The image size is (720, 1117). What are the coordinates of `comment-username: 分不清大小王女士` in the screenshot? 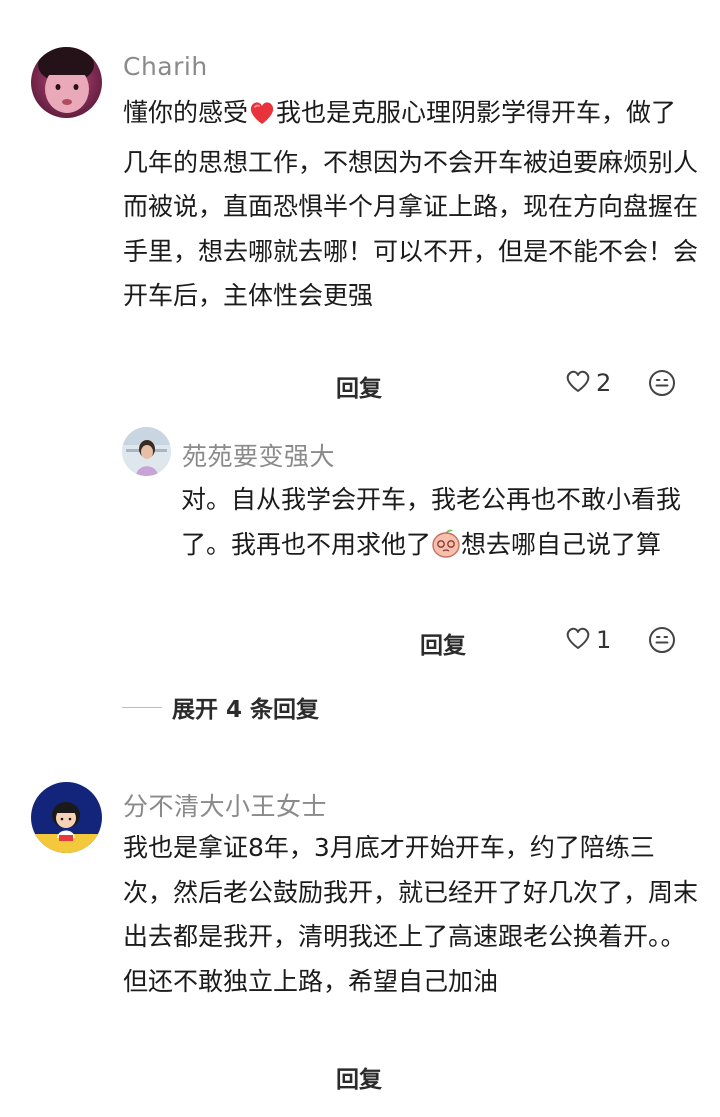 It's located at (225, 805).